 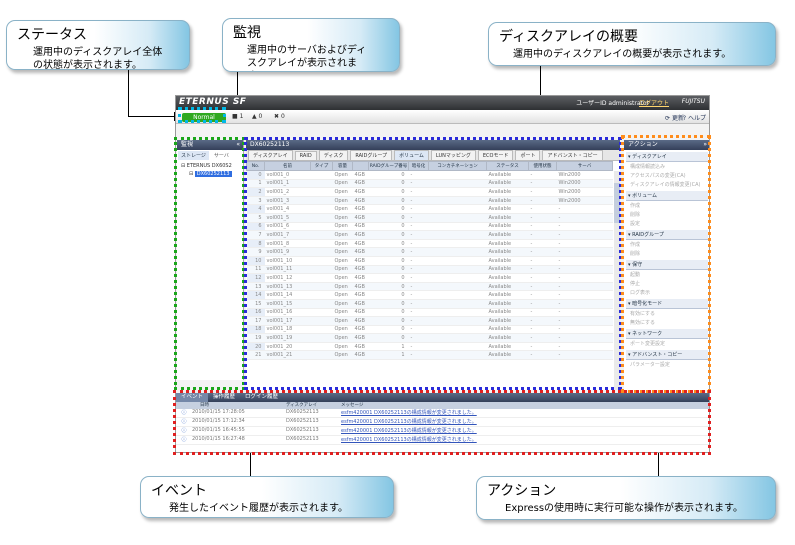 I want to click on callout-overview-title: ディスクアレイの概要, so click(x=569, y=37).